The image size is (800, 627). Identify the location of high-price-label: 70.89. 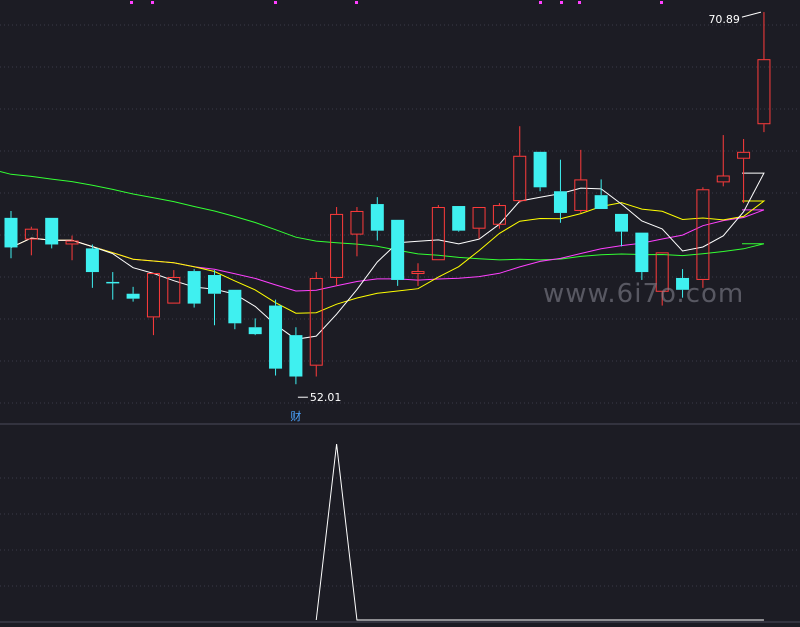
(724, 19).